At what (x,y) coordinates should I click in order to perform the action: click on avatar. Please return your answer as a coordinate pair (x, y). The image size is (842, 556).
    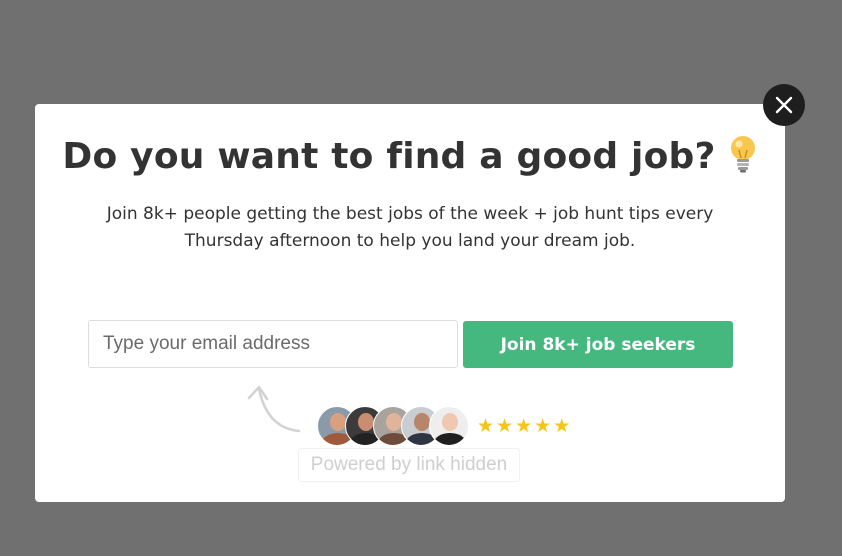
    Looking at the image, I should click on (449, 426).